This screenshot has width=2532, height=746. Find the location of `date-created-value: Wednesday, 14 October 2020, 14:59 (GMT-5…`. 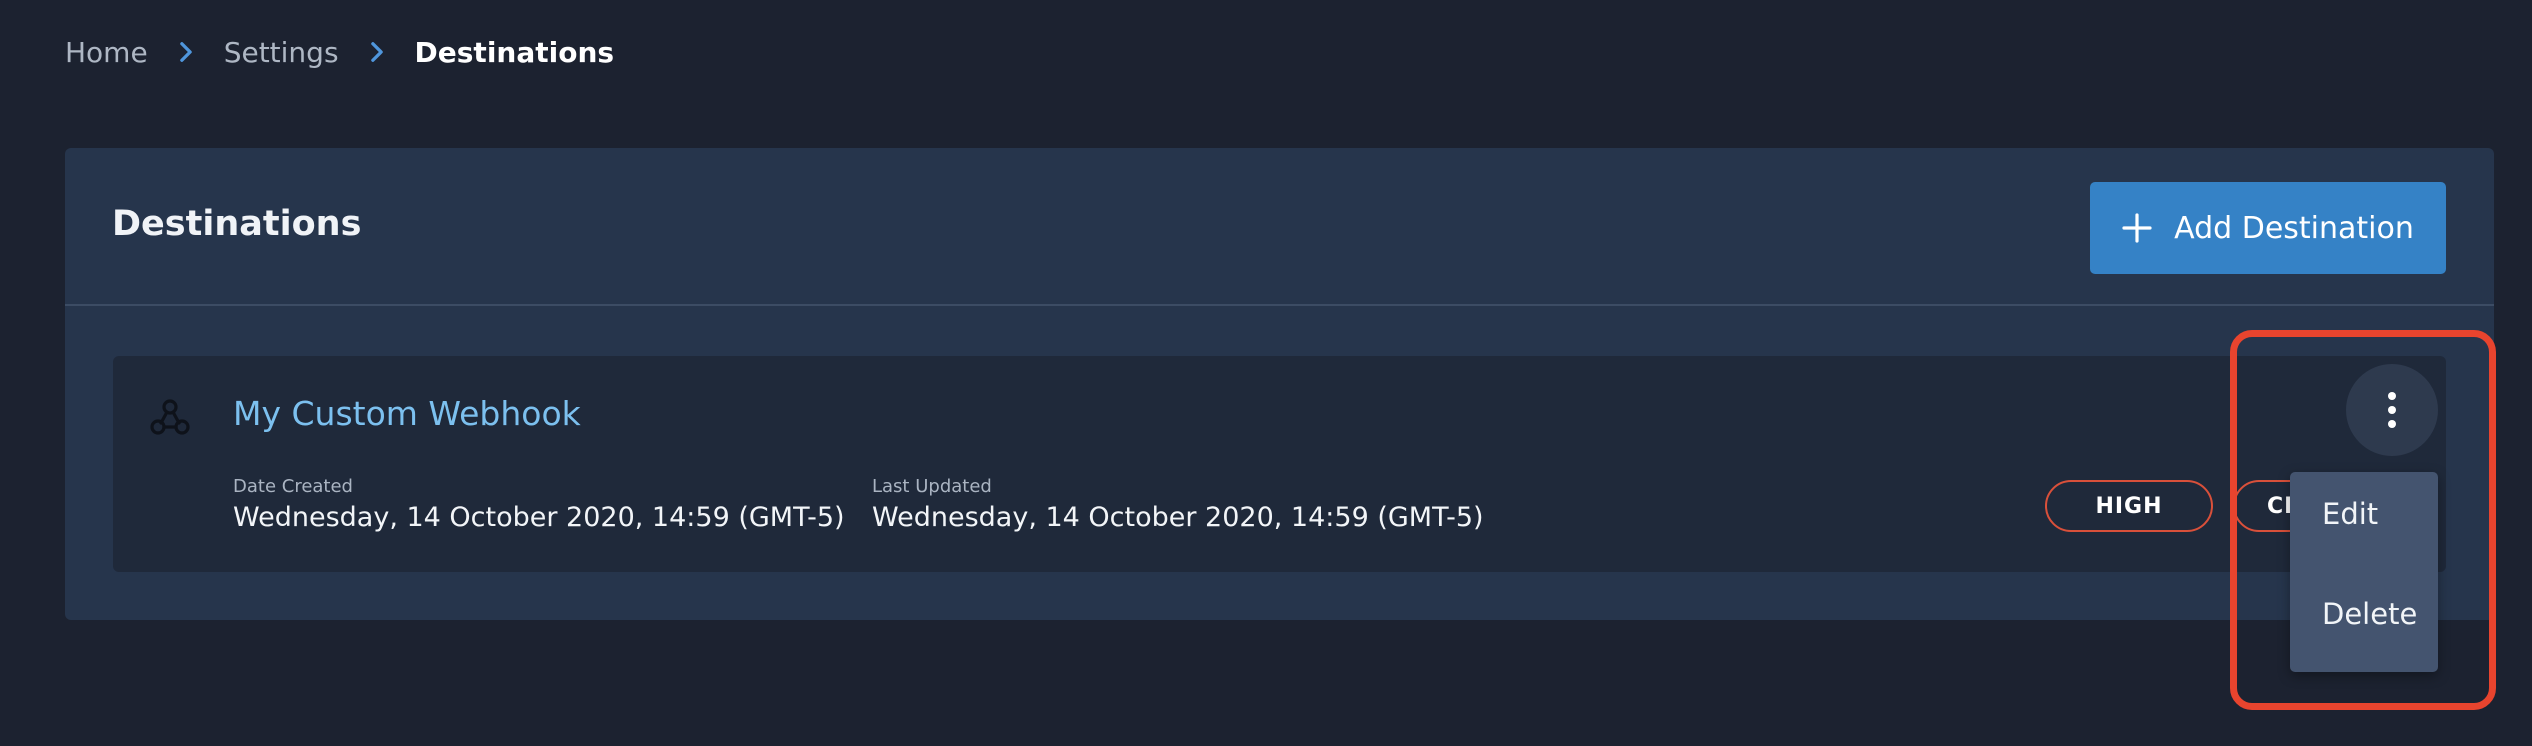

date-created-value: Wednesday, 14 October 2020, 14:59 (GMT-5… is located at coordinates (539, 517).